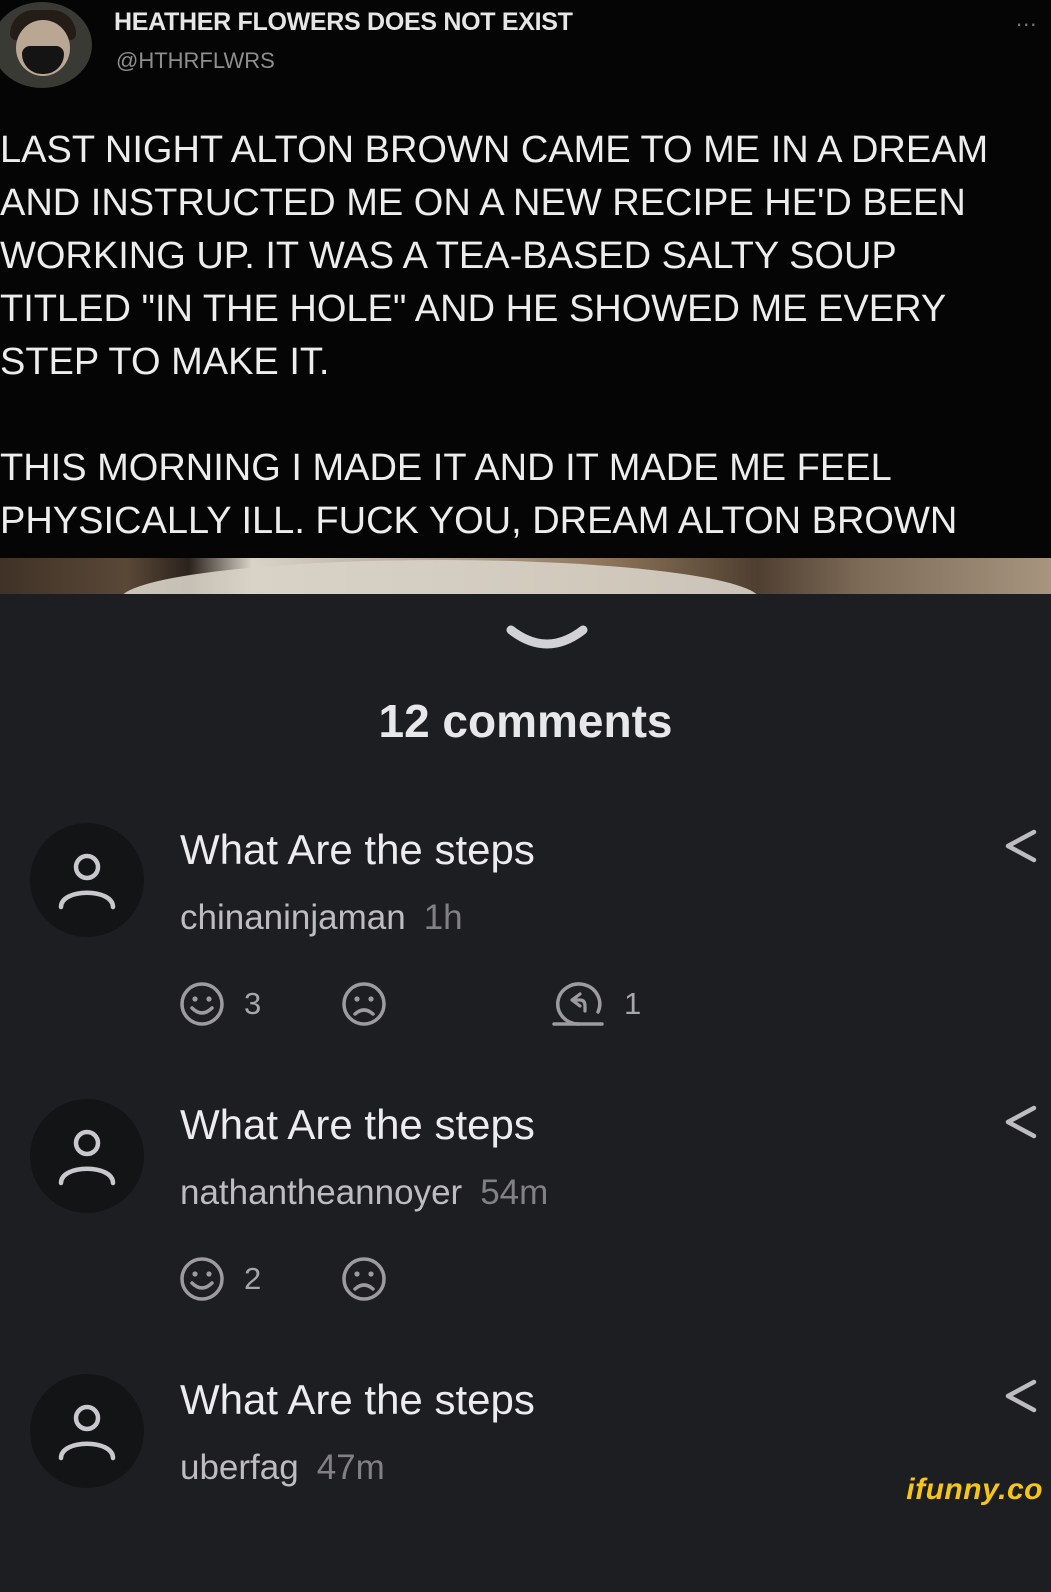 The width and height of the screenshot is (1051, 1592). Describe the element at coordinates (974, 1489) in the screenshot. I see `ifunny-watermark: ifunny.co` at that location.